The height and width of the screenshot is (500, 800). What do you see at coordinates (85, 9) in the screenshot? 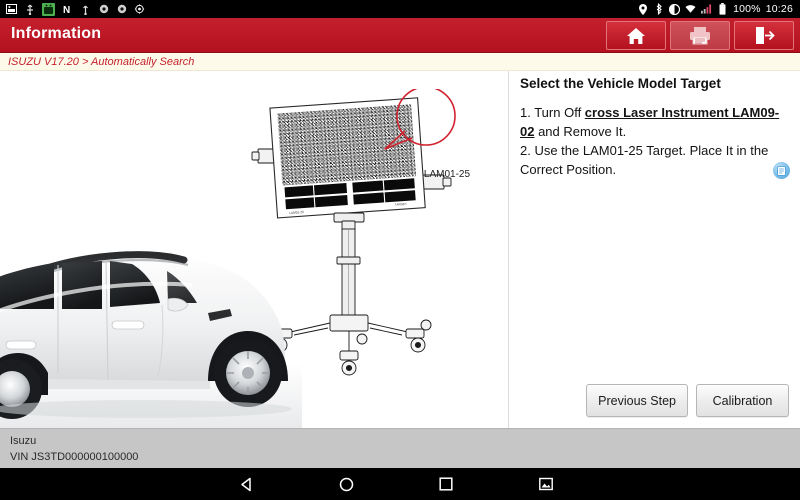
I see `usb-device-icon` at bounding box center [85, 9].